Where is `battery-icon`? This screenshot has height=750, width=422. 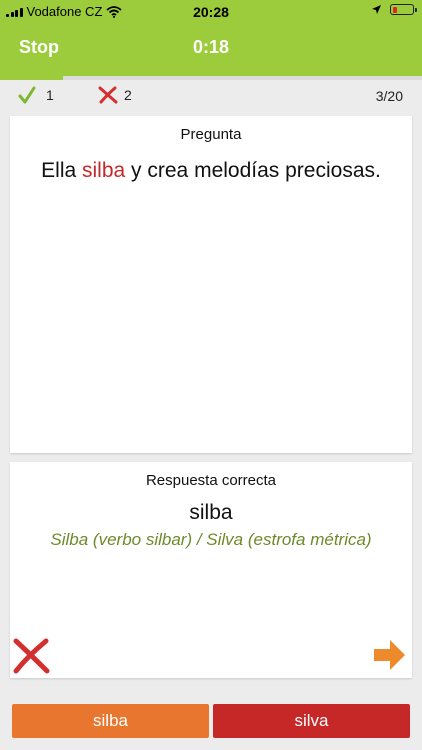
battery-icon is located at coordinates (403, 9).